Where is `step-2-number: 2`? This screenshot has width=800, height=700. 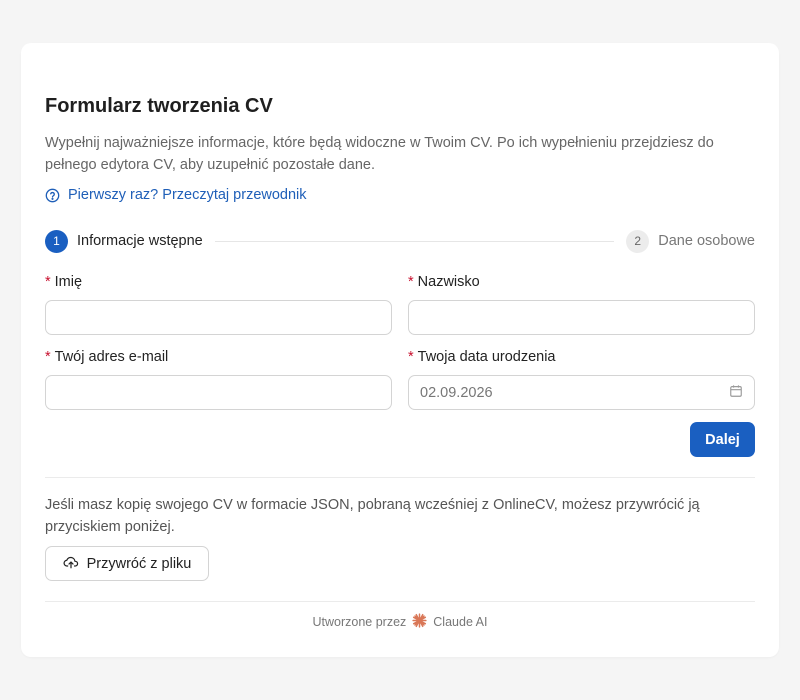 step-2-number: 2 is located at coordinates (638, 241).